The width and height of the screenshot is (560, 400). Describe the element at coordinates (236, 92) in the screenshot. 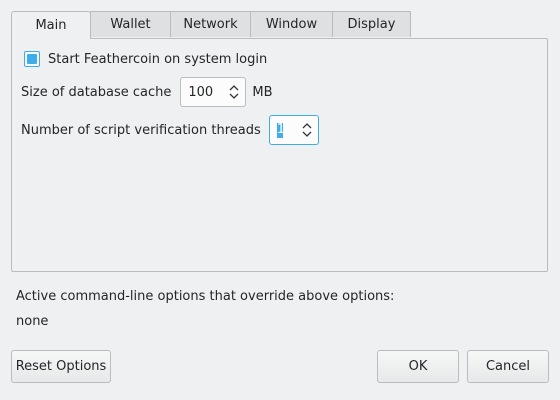

I see `db-cache-stepper` at that location.